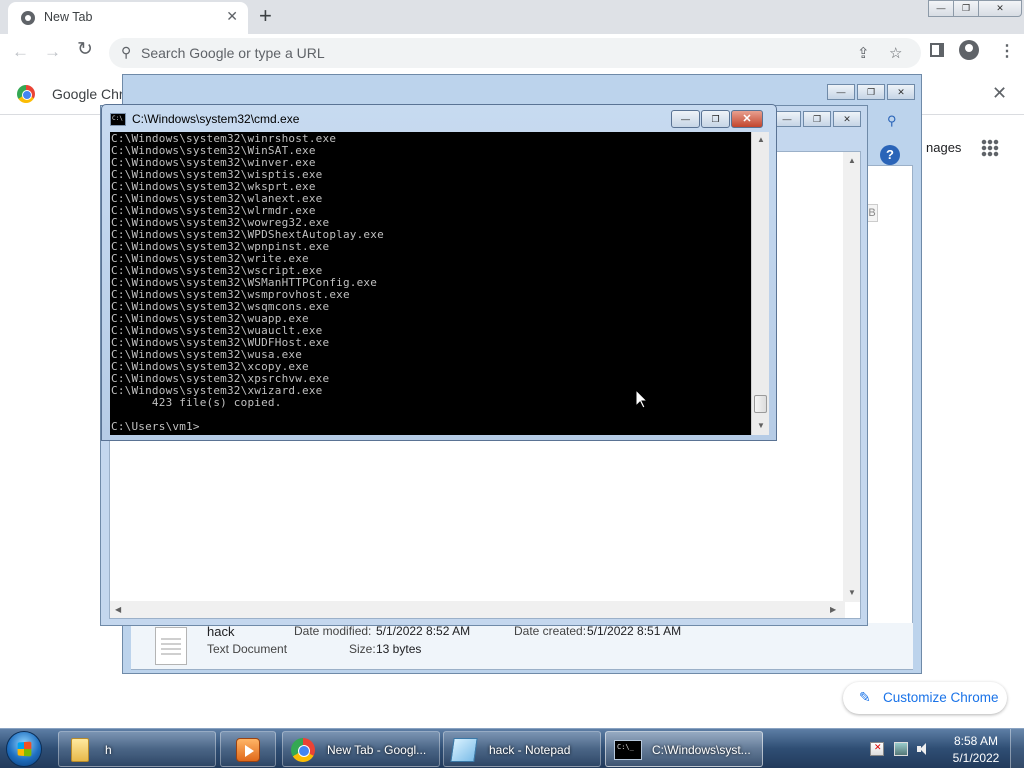 The image size is (1024, 768). What do you see at coordinates (941, 8) in the screenshot?
I see `chrome-minimize-button: —` at bounding box center [941, 8].